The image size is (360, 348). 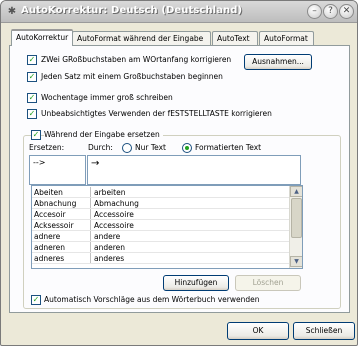 I want to click on ersetzen-label: Ersetzen:, so click(x=47, y=147).